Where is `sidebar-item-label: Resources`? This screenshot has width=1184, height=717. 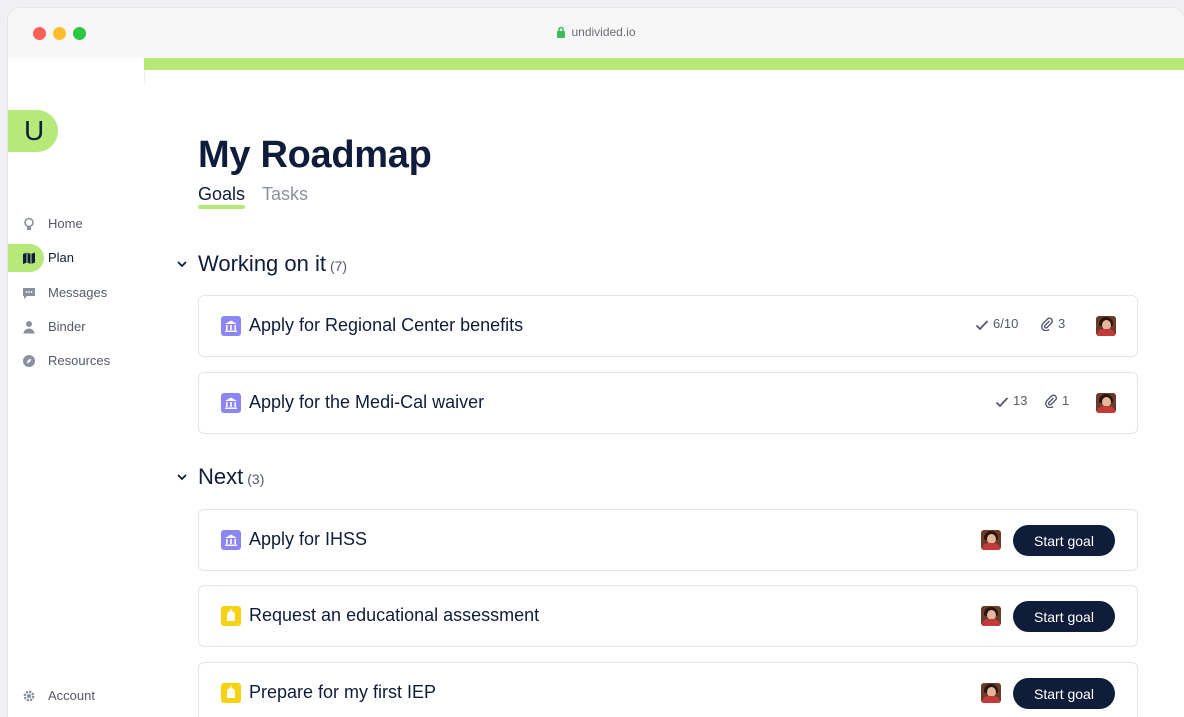
sidebar-item-label: Resources is located at coordinates (79, 360).